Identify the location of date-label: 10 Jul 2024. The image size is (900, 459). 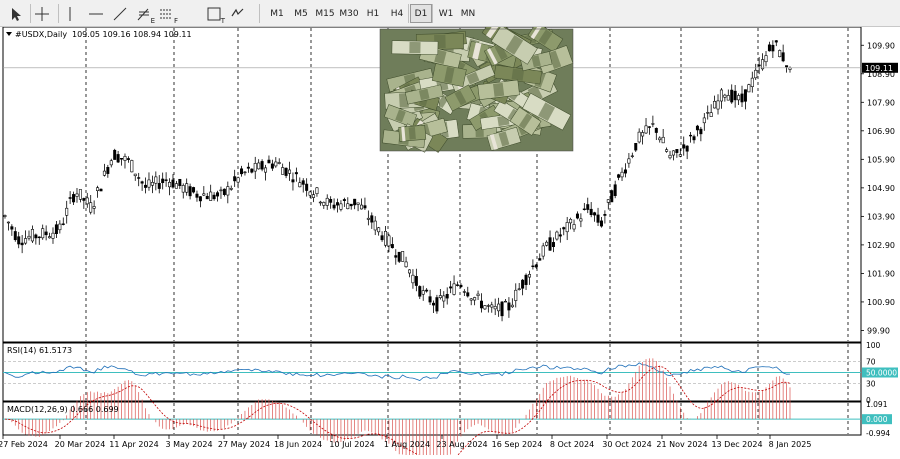
(351, 444).